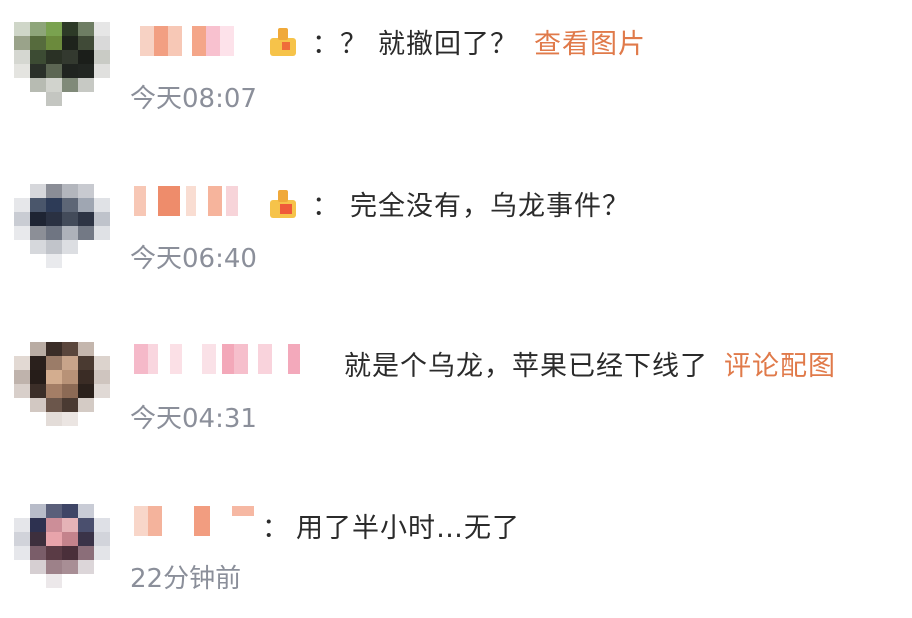 The image size is (912, 618). What do you see at coordinates (780, 366) in the screenshot?
I see `comment-image-link: 评论配图` at bounding box center [780, 366].